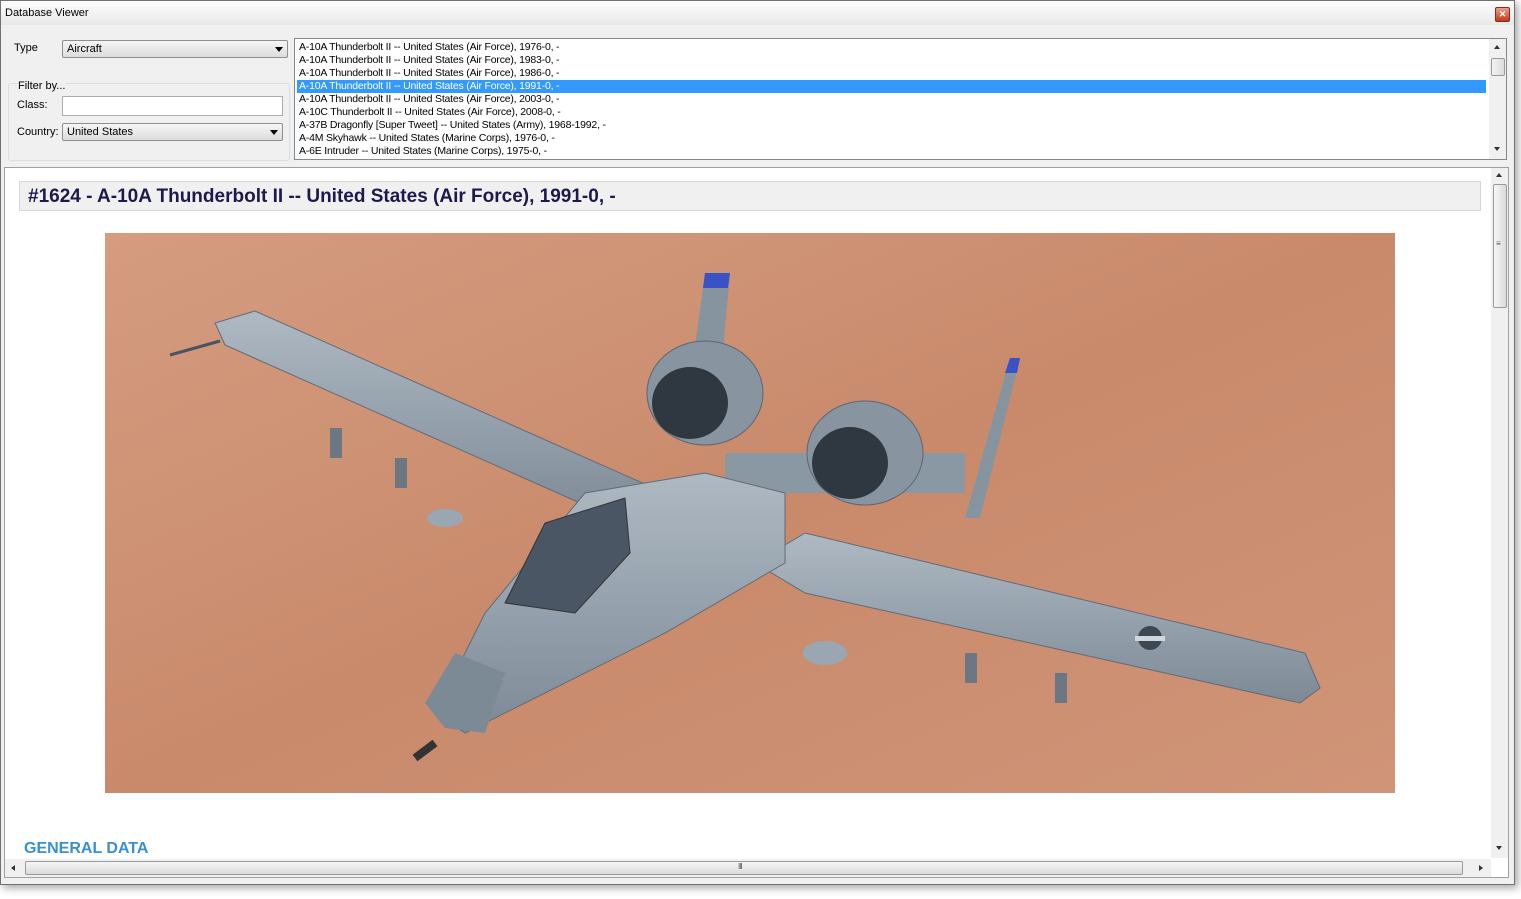  Describe the element at coordinates (32, 105) in the screenshot. I see `class-label: Class:` at that location.